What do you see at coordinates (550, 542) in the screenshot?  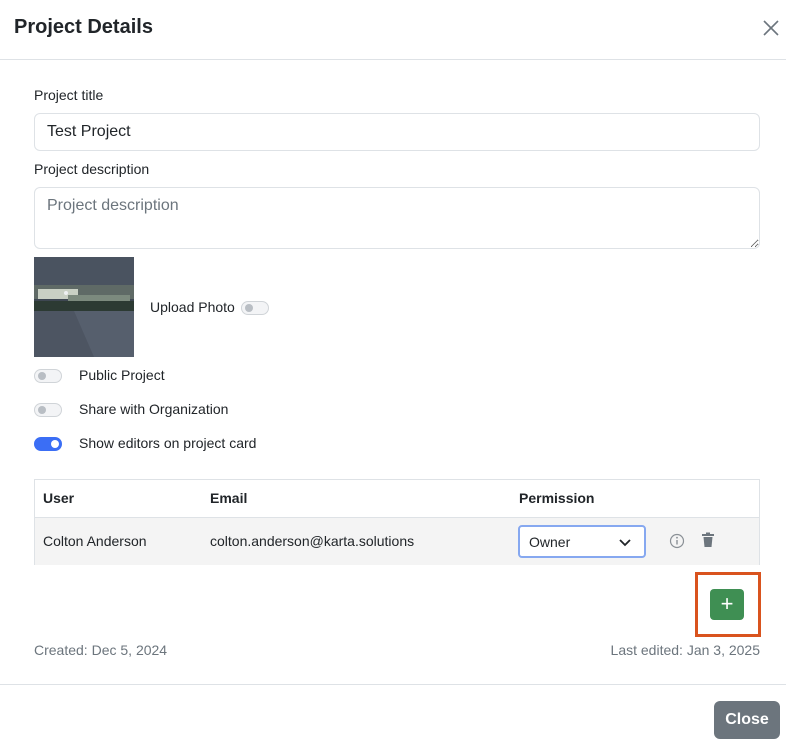 I see `permission-value: Owner` at bounding box center [550, 542].